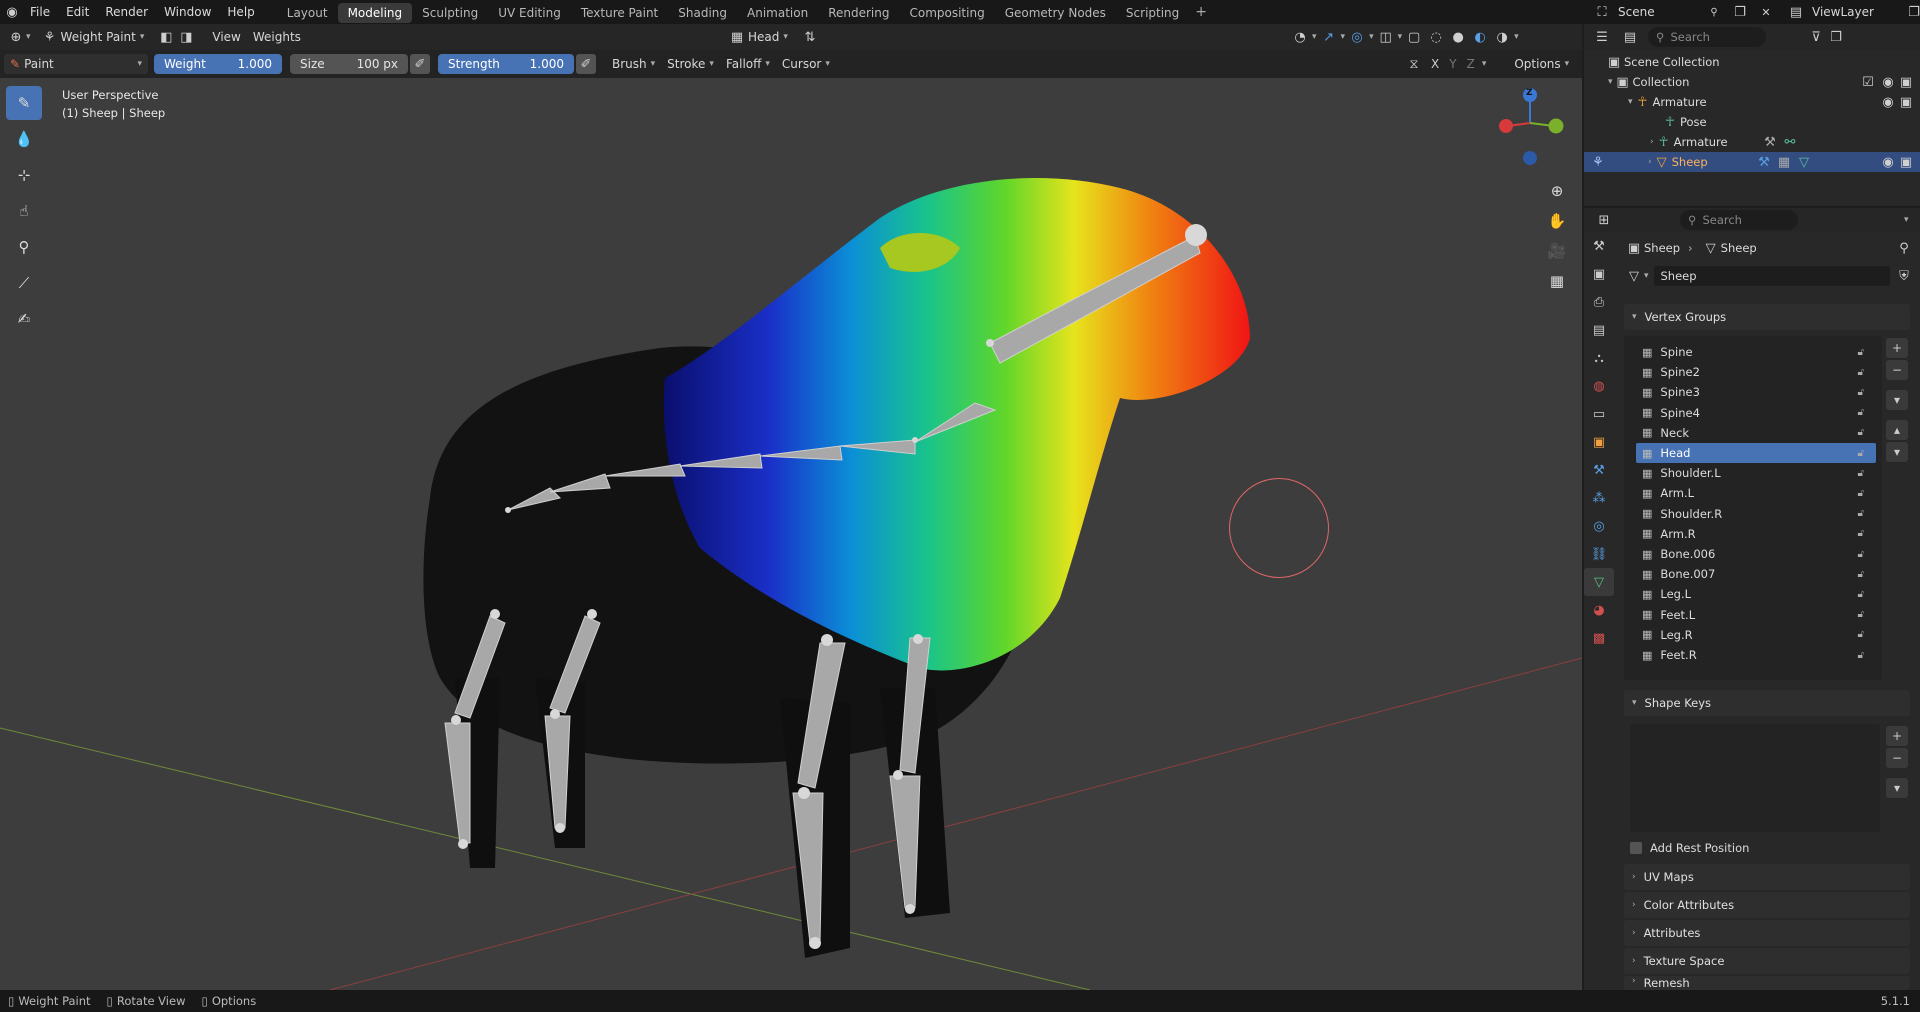  What do you see at coordinates (1599, 386) in the screenshot?
I see `world-tab-icon: ◍` at bounding box center [1599, 386].